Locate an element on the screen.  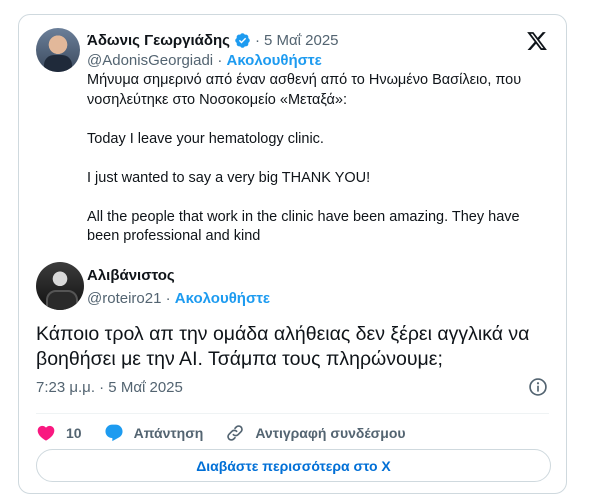
like-count: 10 is located at coordinates (74, 433).